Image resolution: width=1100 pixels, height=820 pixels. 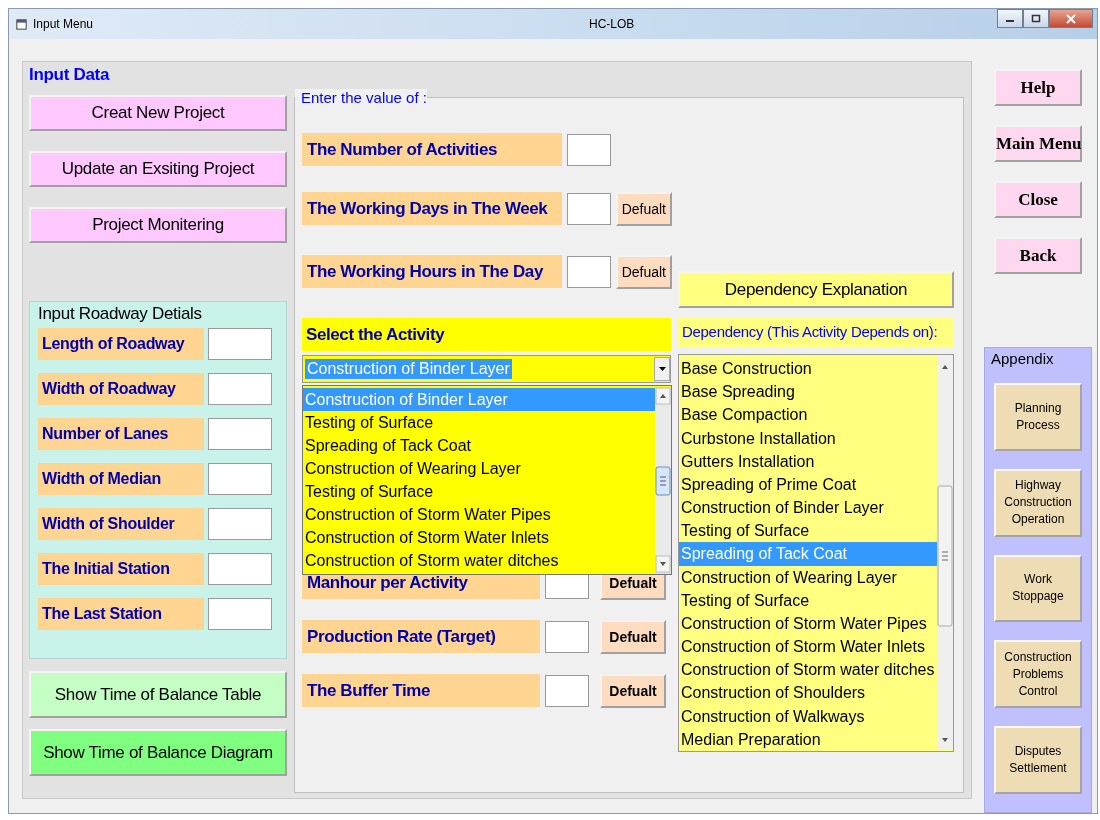 I want to click on field-label: The Buffer Time, so click(x=421, y=690).